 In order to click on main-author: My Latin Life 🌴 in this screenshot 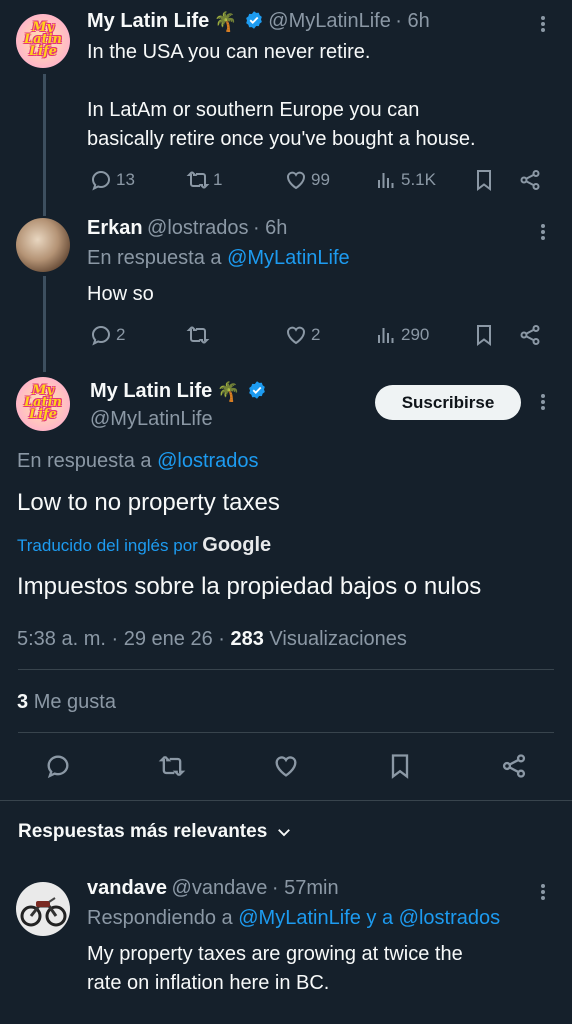, I will do `click(178, 392)`.